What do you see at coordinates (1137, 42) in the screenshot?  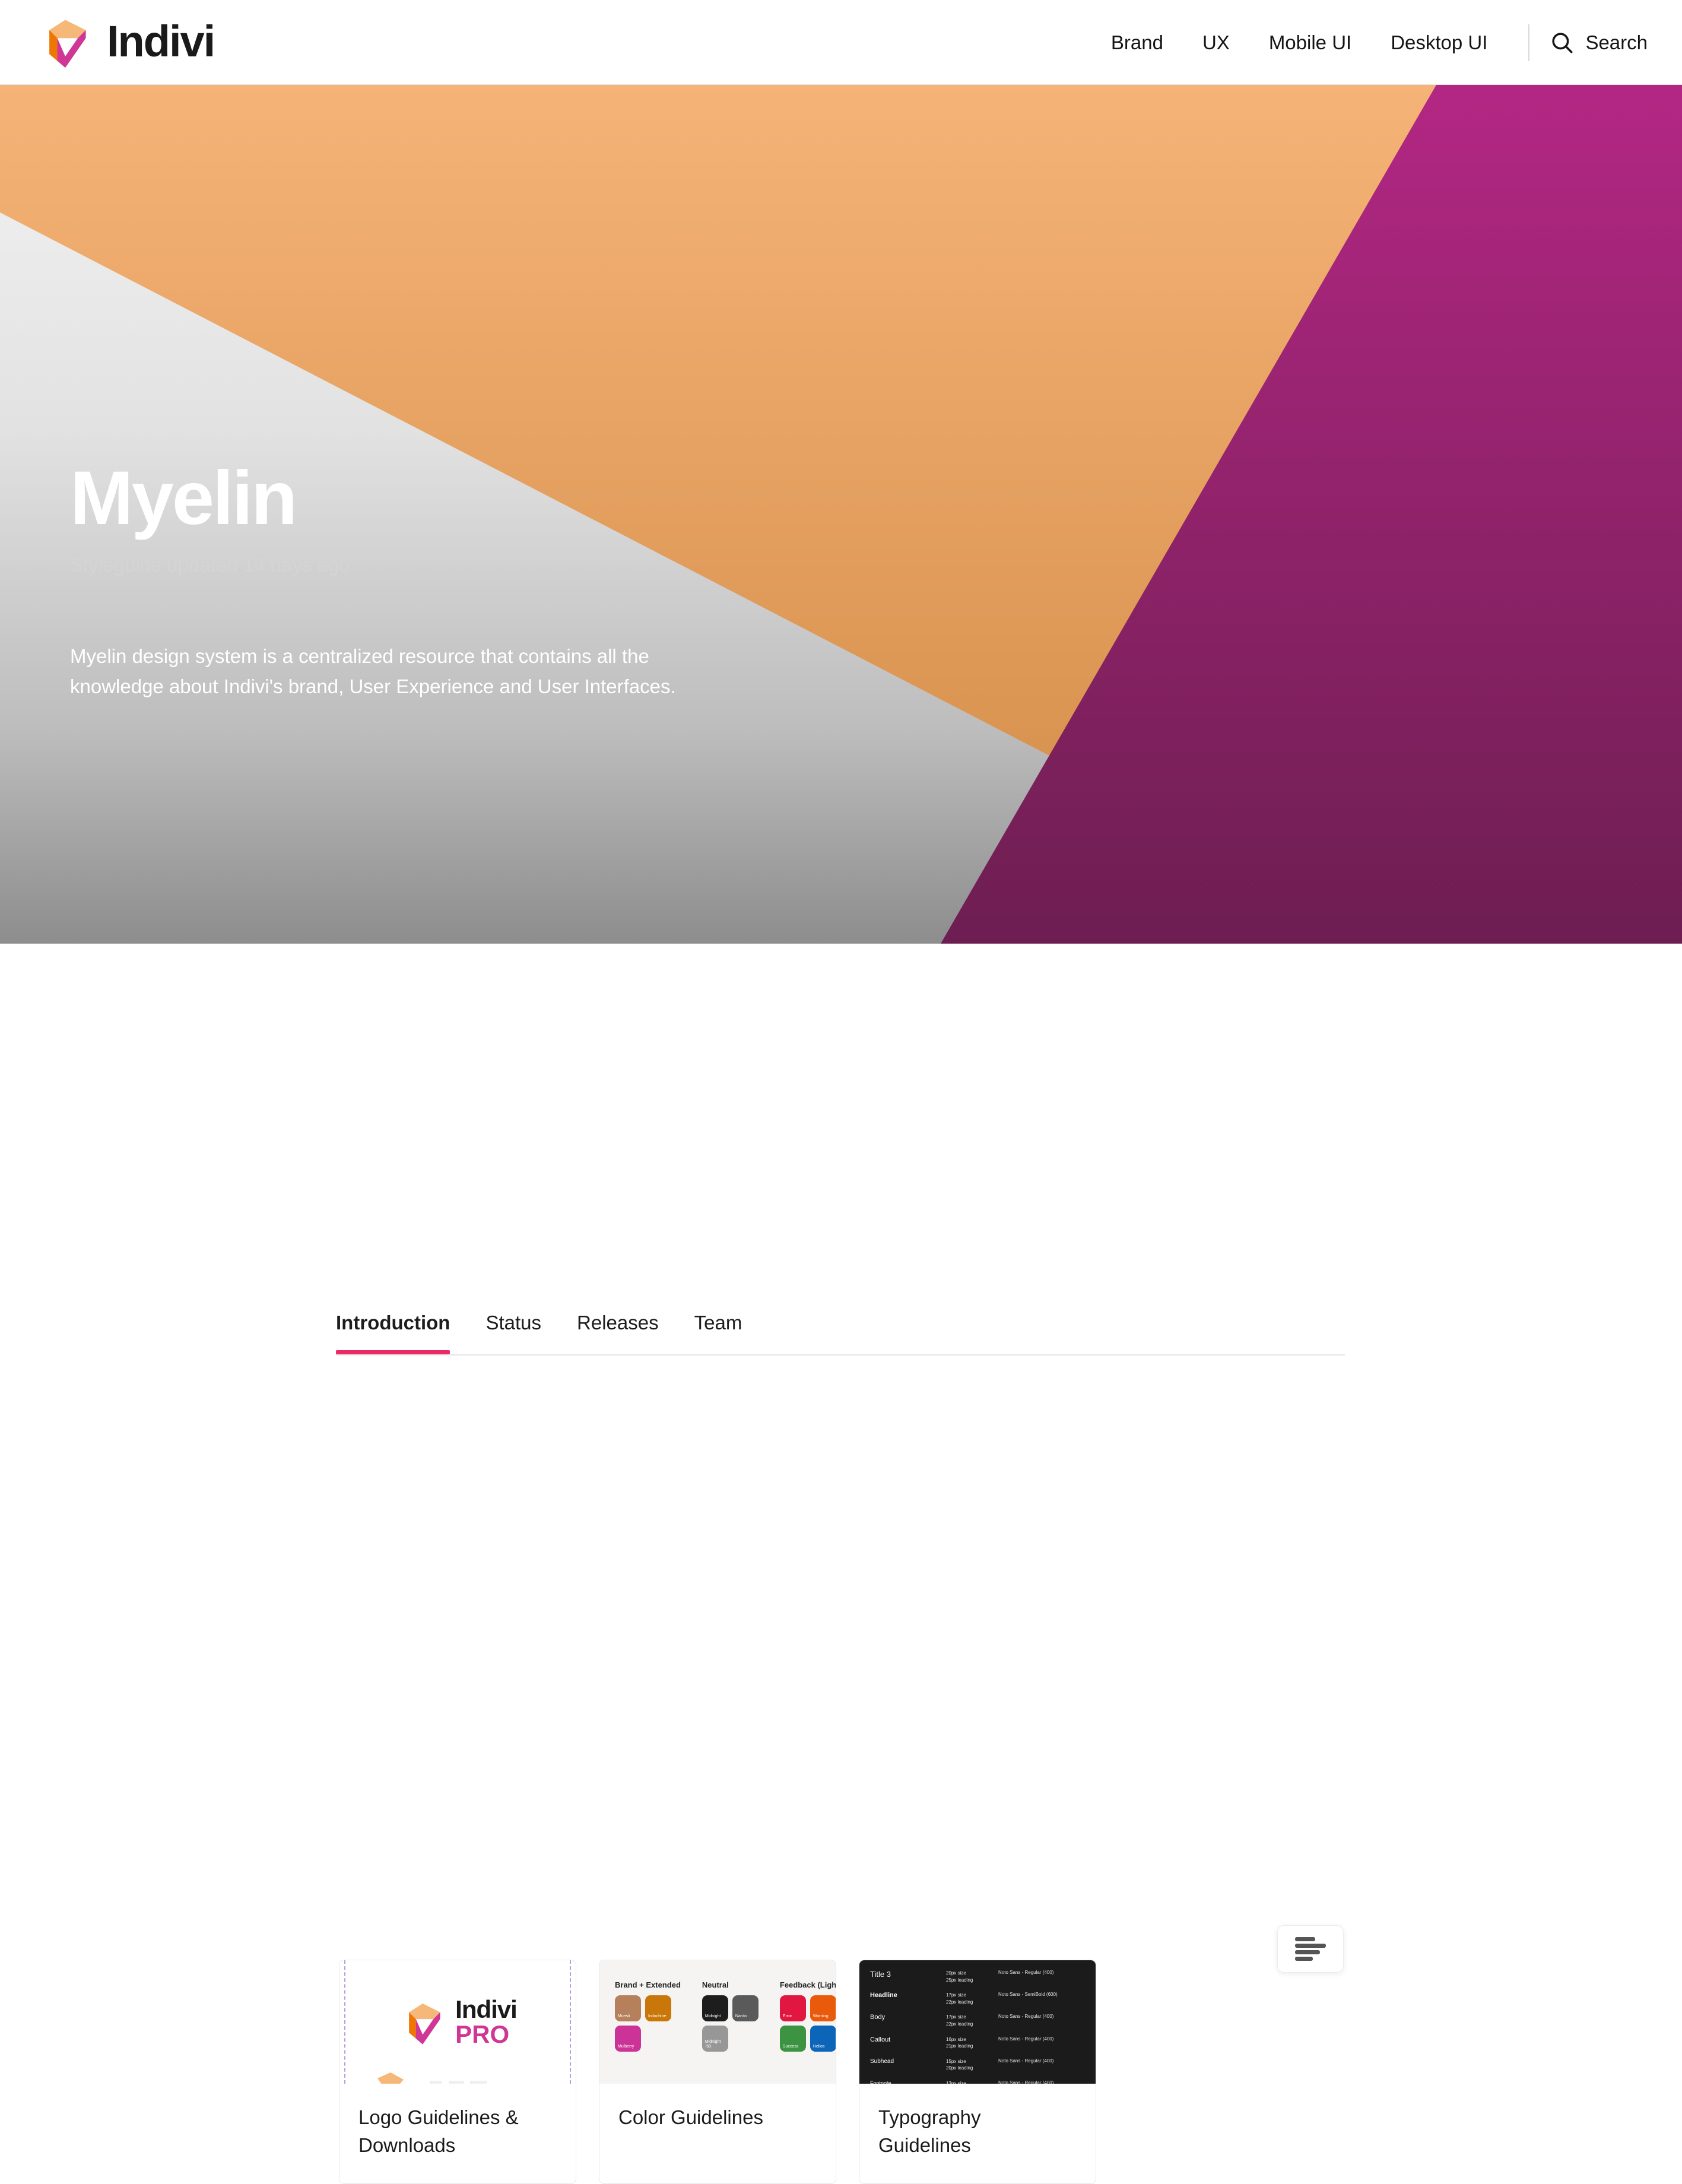 I see `nav-item-brand: Brand` at bounding box center [1137, 42].